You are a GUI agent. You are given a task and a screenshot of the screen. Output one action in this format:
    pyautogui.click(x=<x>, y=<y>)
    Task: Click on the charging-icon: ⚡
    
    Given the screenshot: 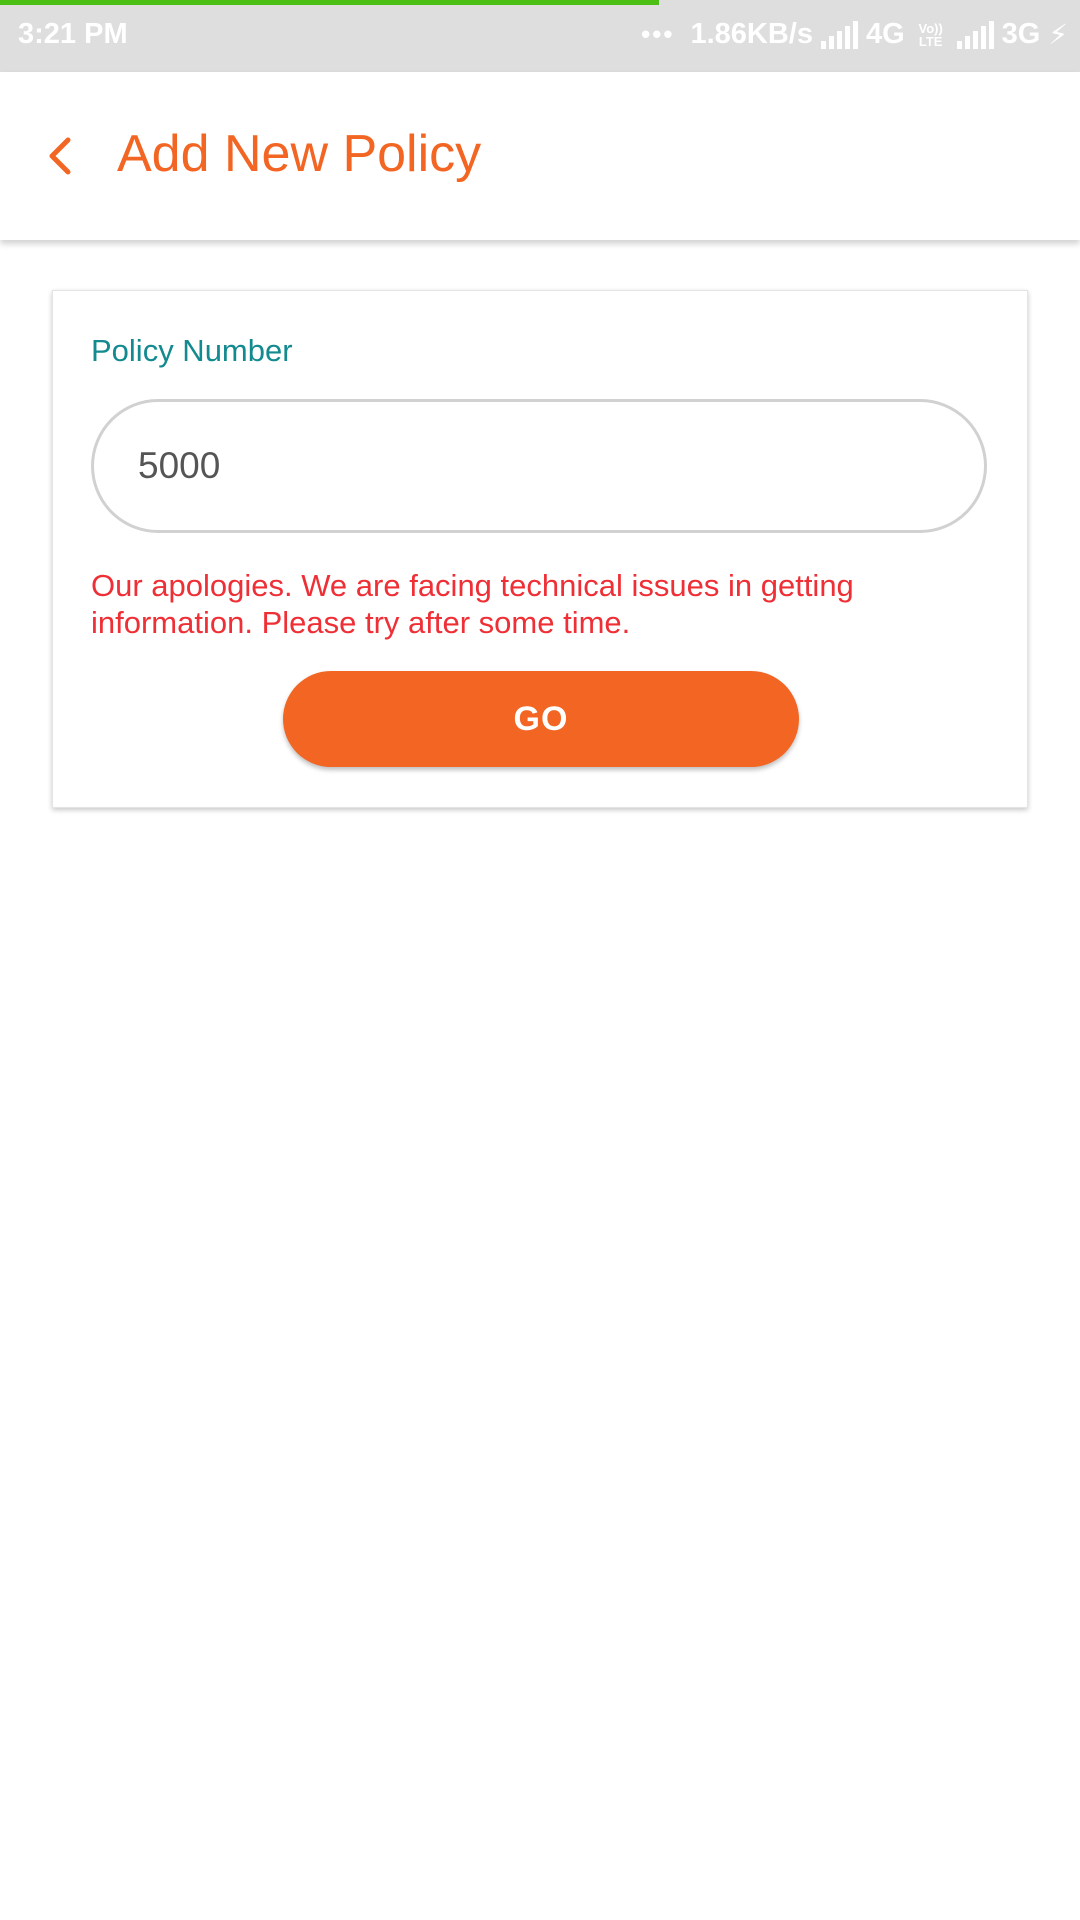 What is the action you would take?
    pyautogui.click(x=1058, y=34)
    